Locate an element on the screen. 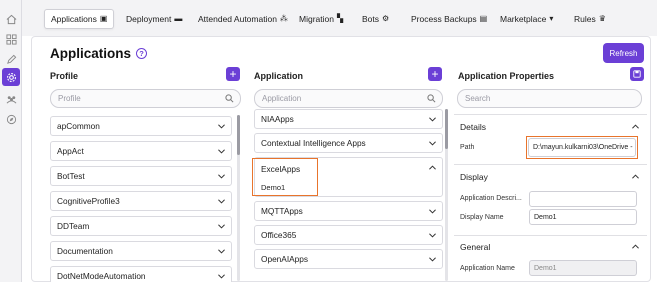 Image resolution: width=657 pixels, height=282 pixels. display-name-label: Display Name is located at coordinates (482, 217).